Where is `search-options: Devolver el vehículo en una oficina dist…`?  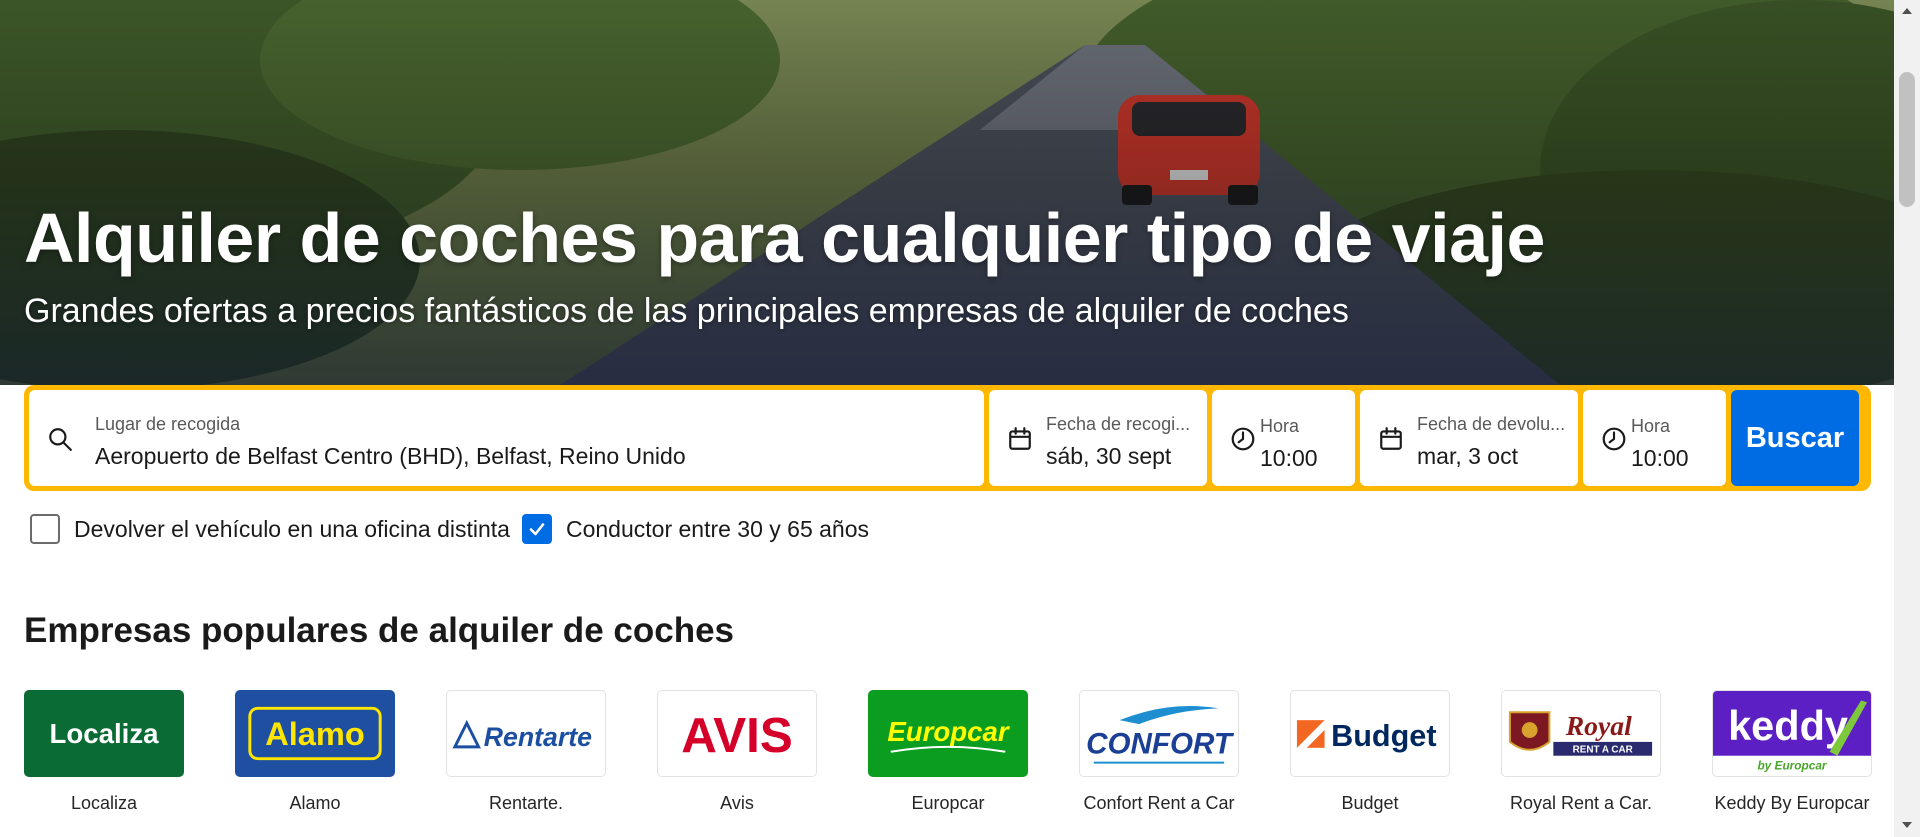
search-options: Devolver el vehículo en una oficina dist… is located at coordinates (455, 529).